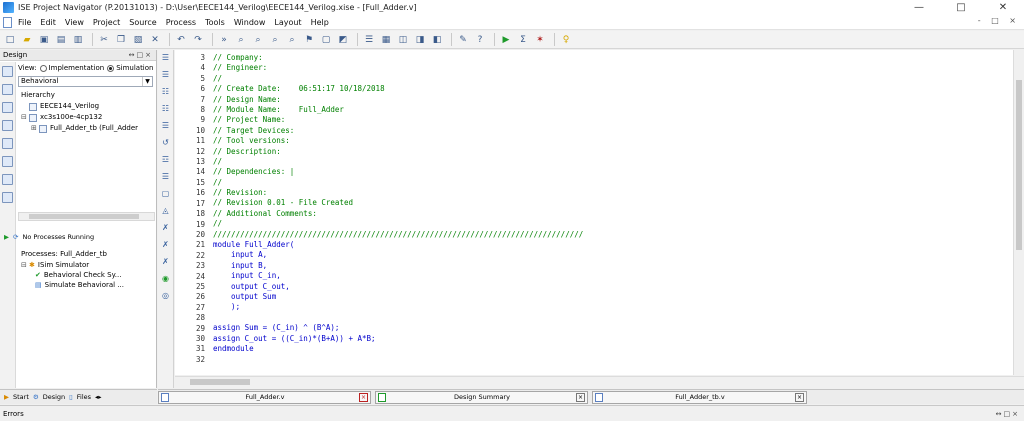 The height and width of the screenshot is (421, 1024). I want to click on view-dropdown: Behavioral ▼, so click(85, 81).